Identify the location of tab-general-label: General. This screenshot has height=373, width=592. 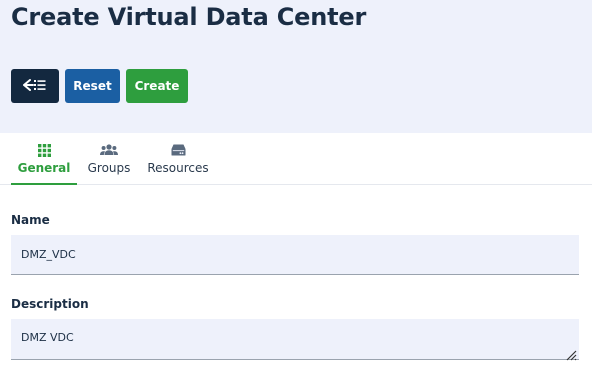
(44, 168).